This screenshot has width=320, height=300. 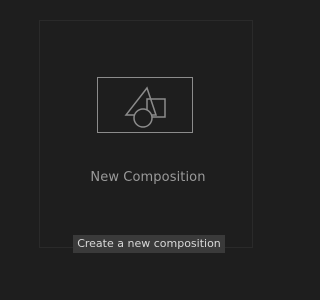 I want to click on shapes-icon, so click(x=145, y=107).